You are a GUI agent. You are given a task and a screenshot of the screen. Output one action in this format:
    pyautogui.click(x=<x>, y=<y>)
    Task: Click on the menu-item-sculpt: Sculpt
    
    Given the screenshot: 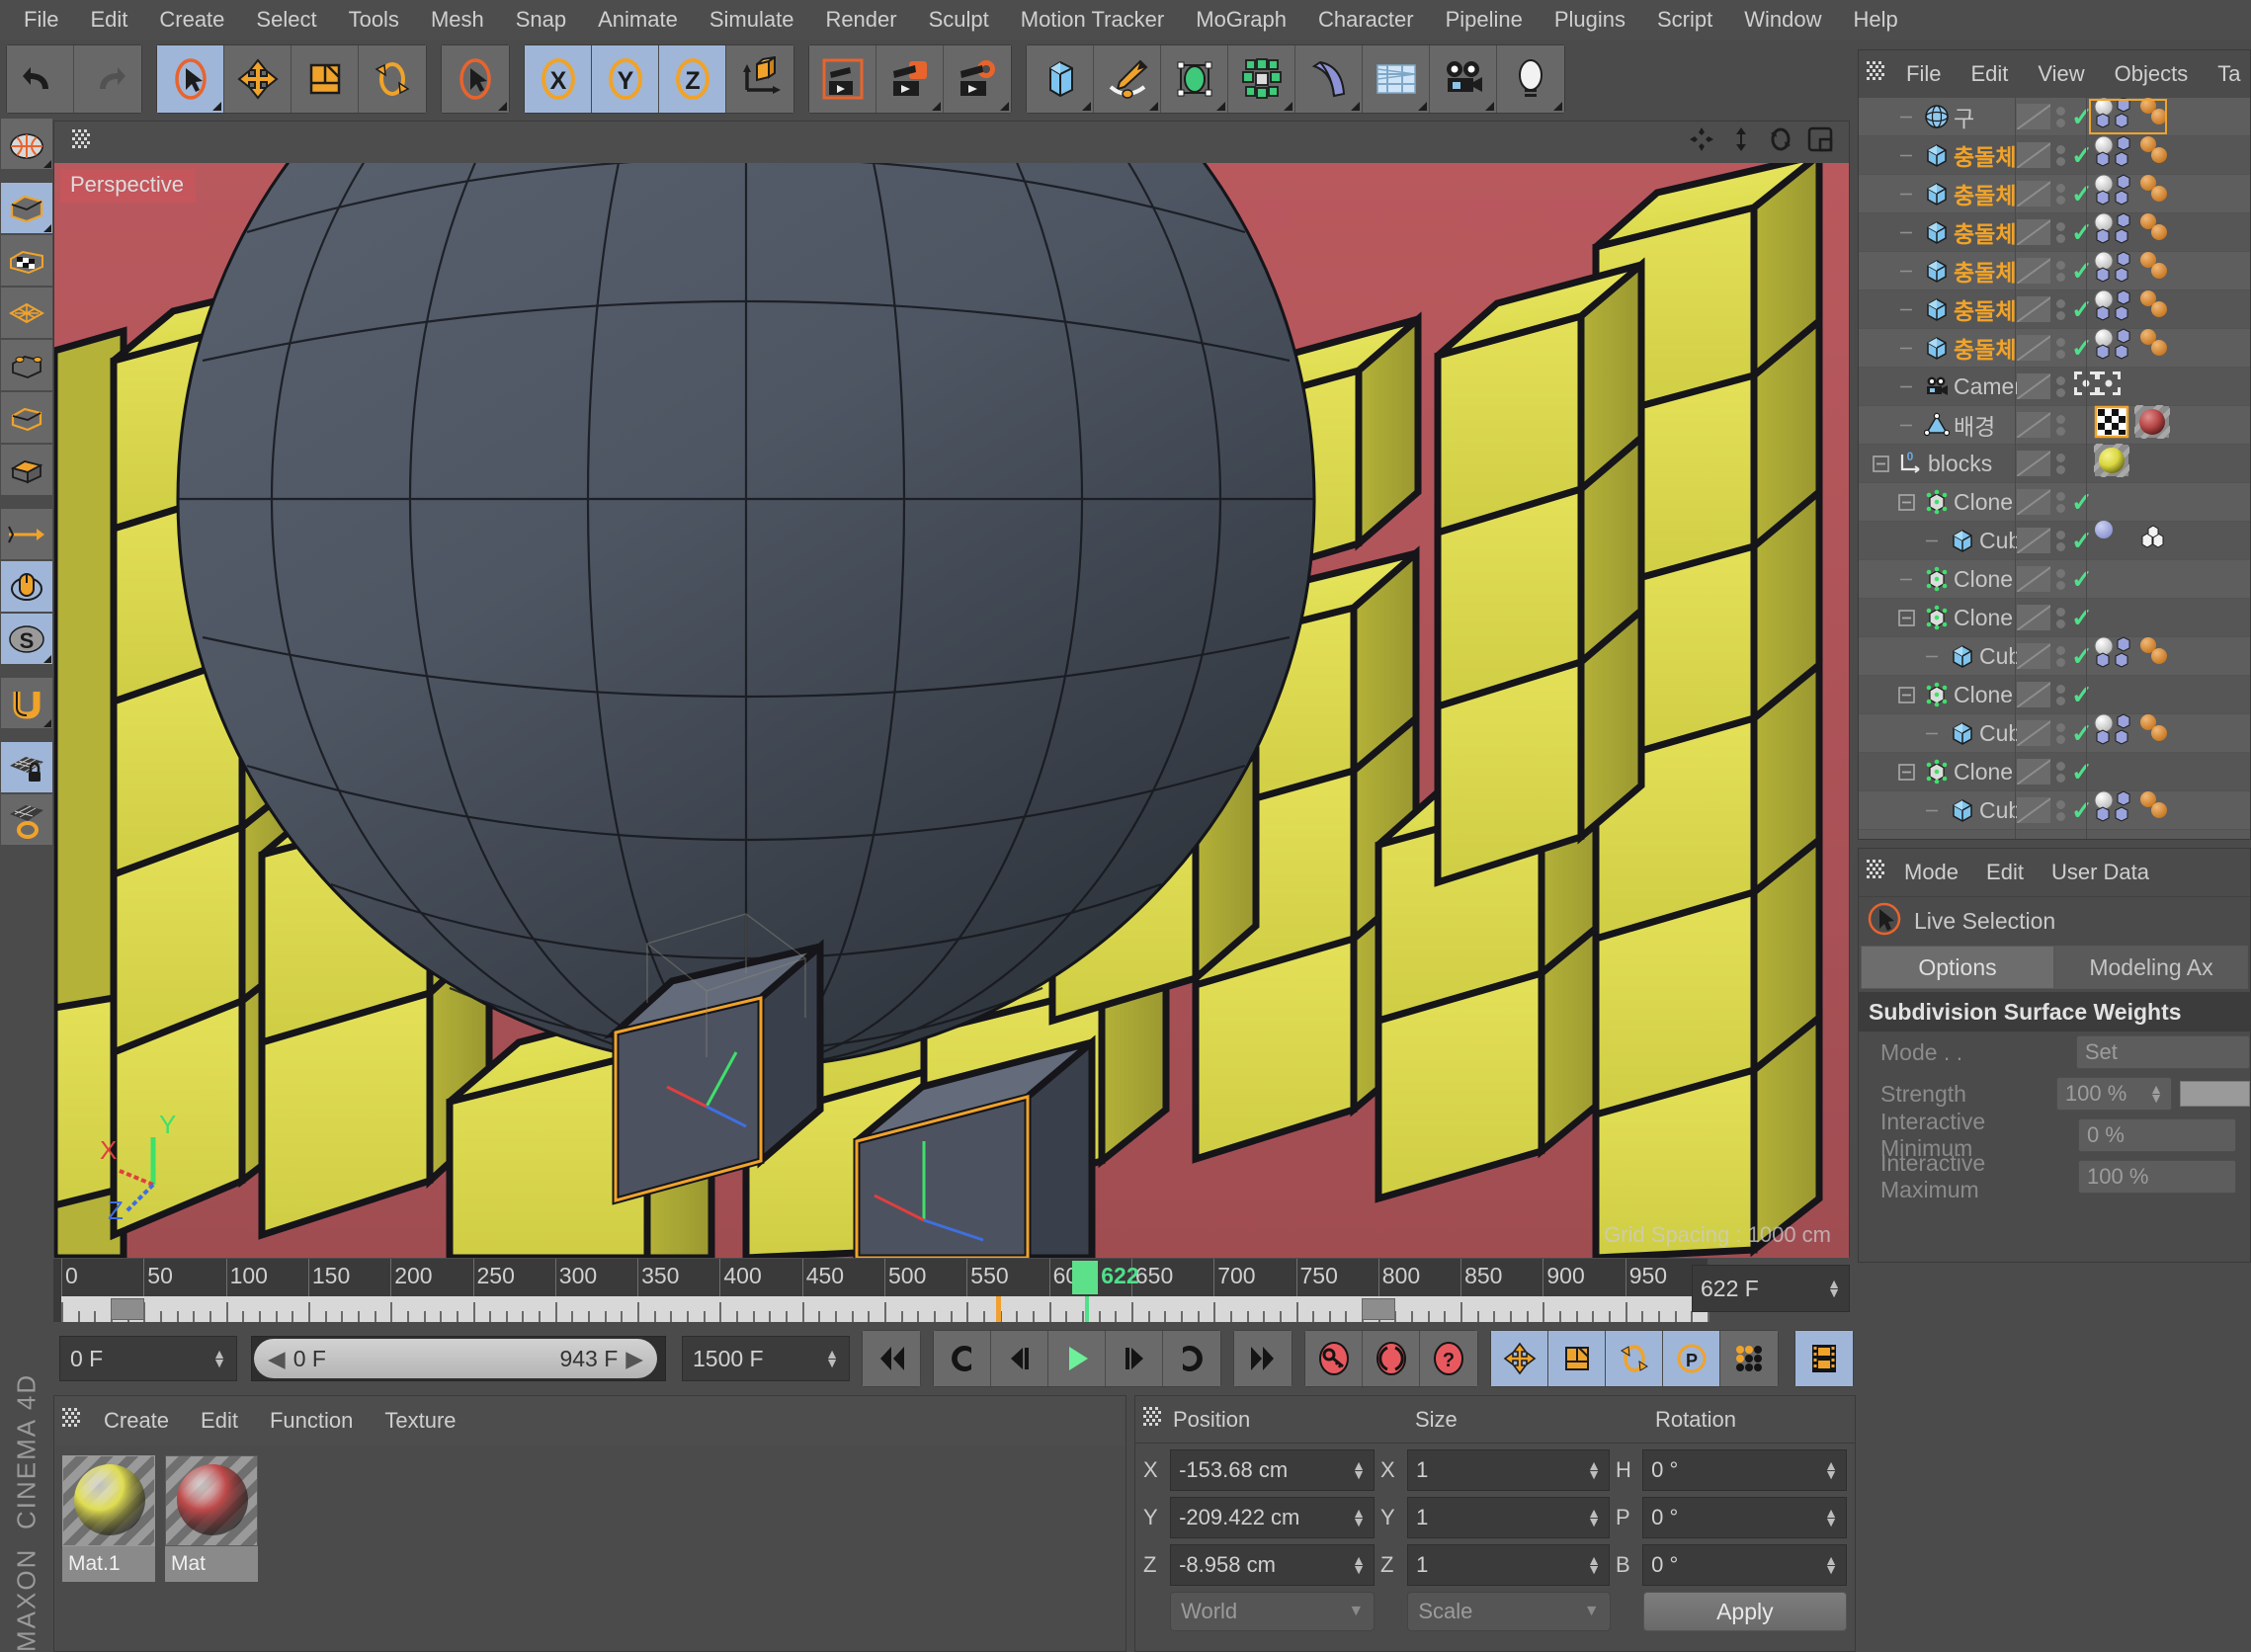 What is the action you would take?
    pyautogui.click(x=959, y=20)
    